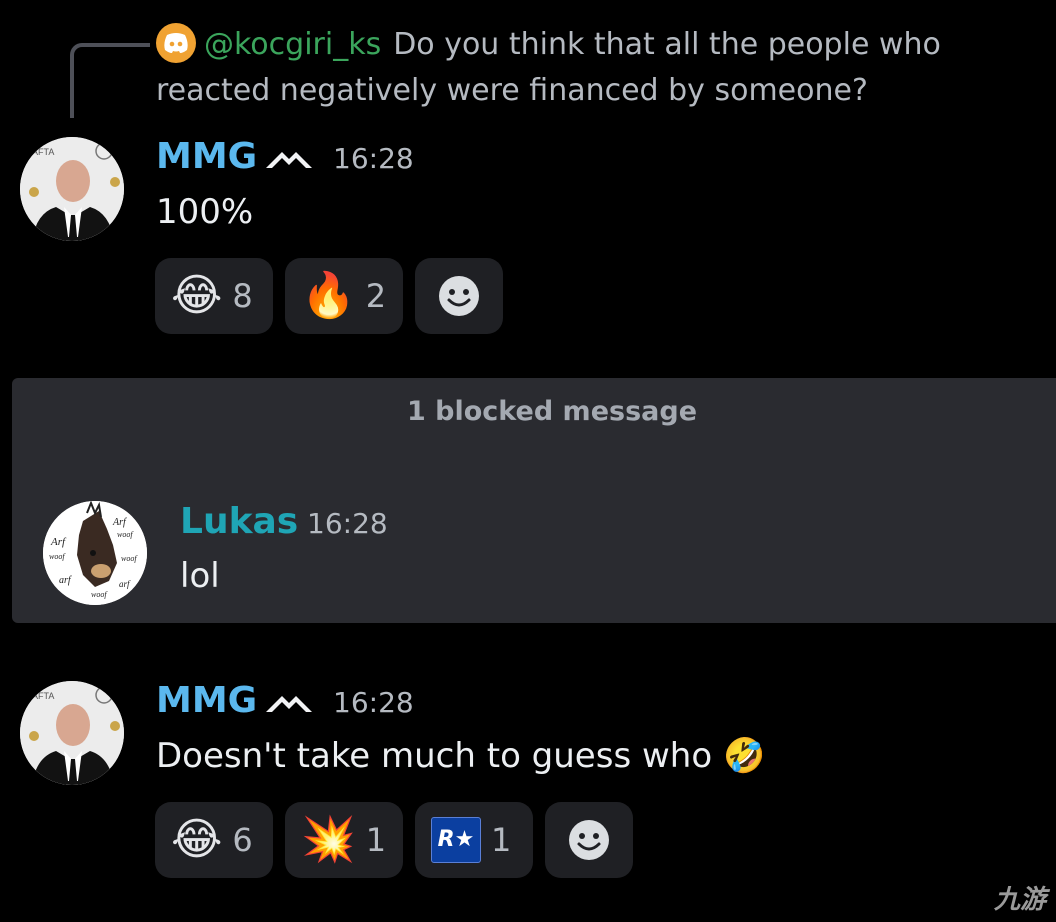 This screenshot has height=922, width=1056. I want to click on reaction-count: 6, so click(242, 840).